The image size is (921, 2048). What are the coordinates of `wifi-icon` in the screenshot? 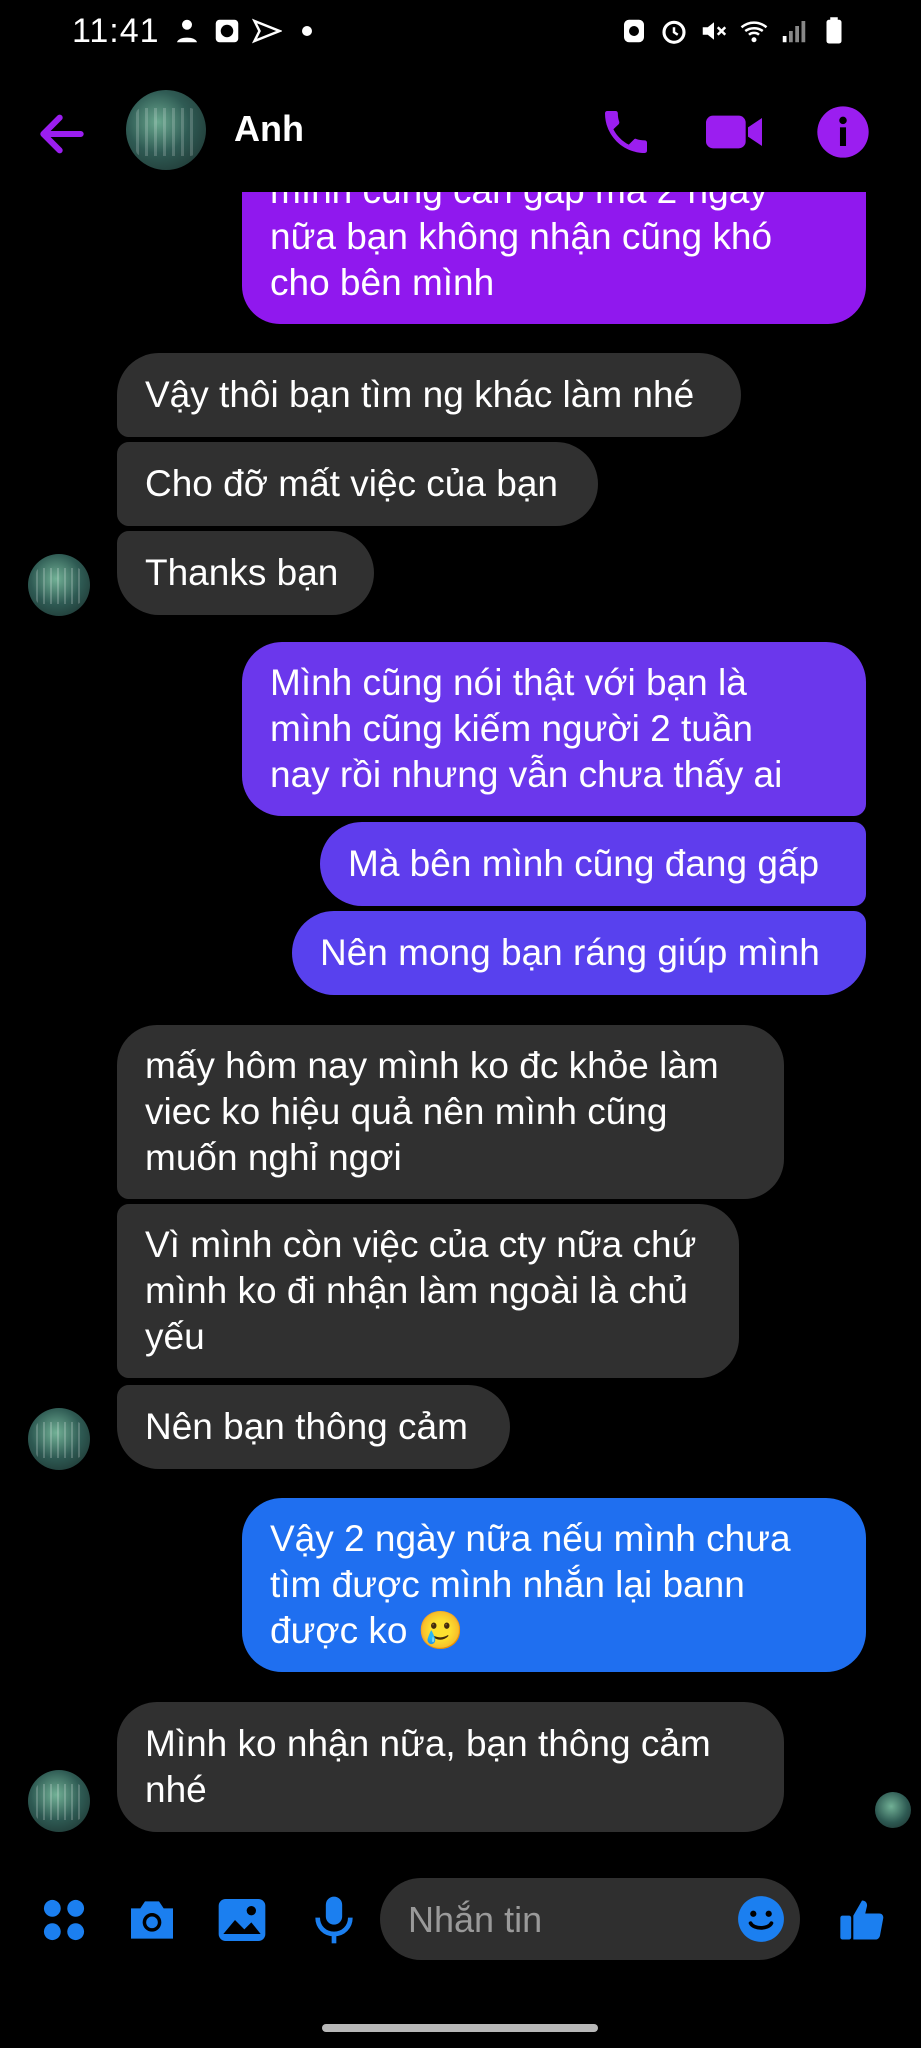 It's located at (754, 32).